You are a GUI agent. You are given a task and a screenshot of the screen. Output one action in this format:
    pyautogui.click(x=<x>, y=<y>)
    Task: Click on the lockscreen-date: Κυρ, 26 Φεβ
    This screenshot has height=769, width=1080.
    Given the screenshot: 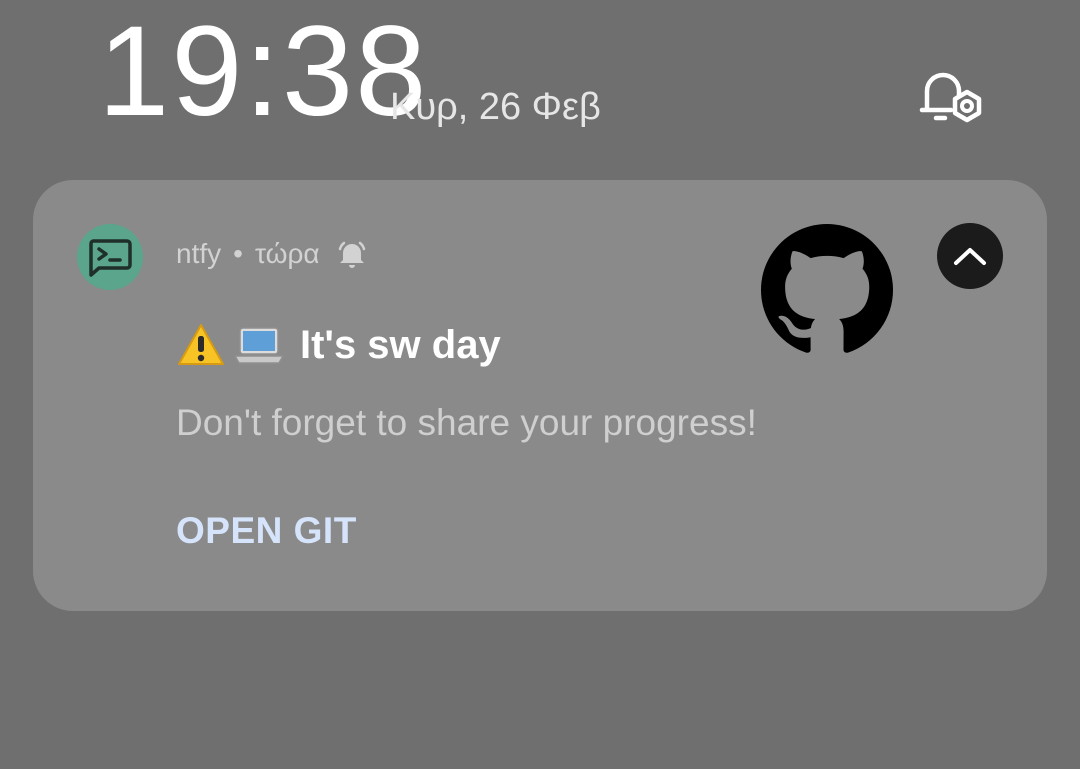 What is the action you would take?
    pyautogui.click(x=495, y=107)
    